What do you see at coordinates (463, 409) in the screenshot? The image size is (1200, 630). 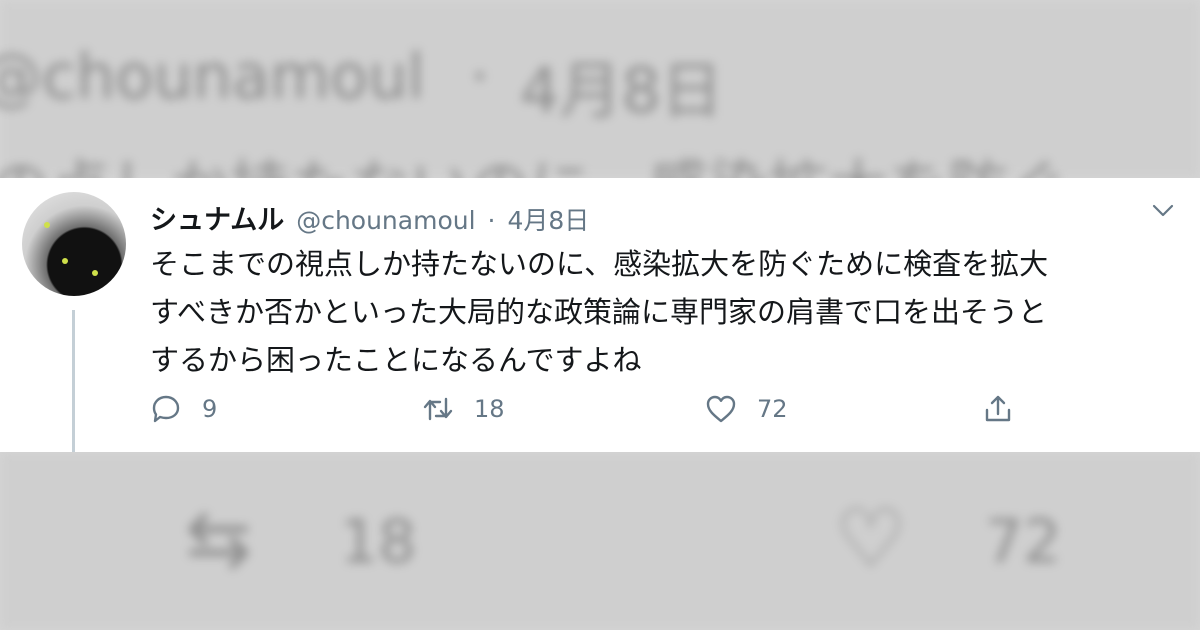 I see `retweet-button: 18` at bounding box center [463, 409].